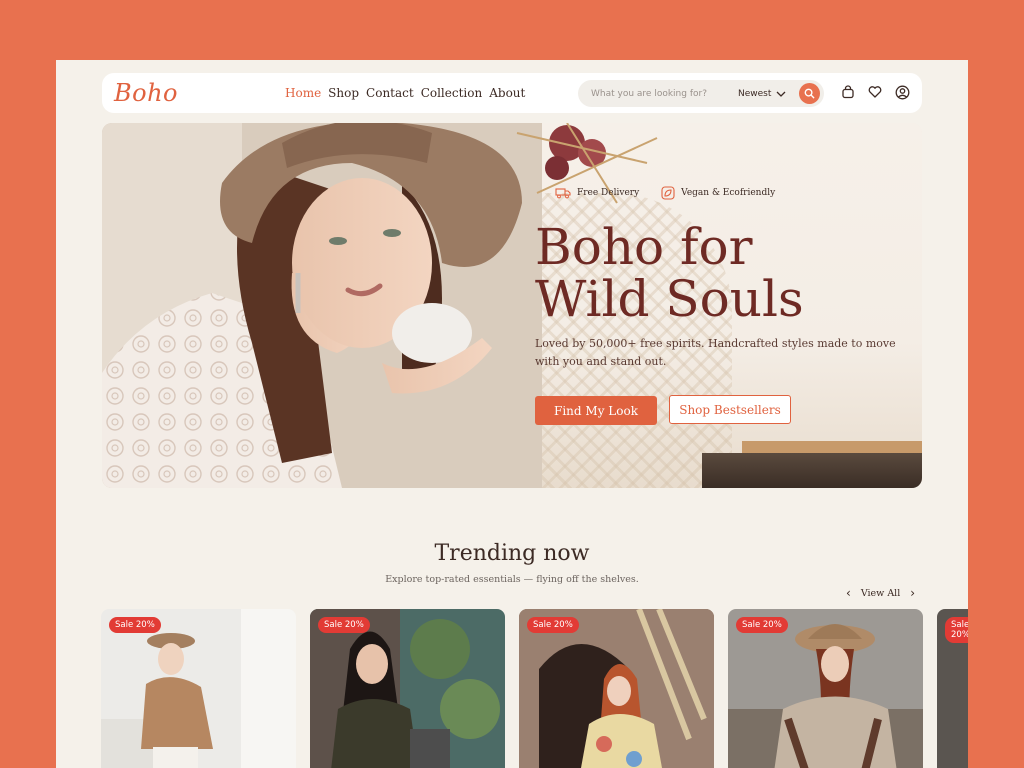 The image size is (1024, 768). I want to click on nav-link-home: Home, so click(303, 93).